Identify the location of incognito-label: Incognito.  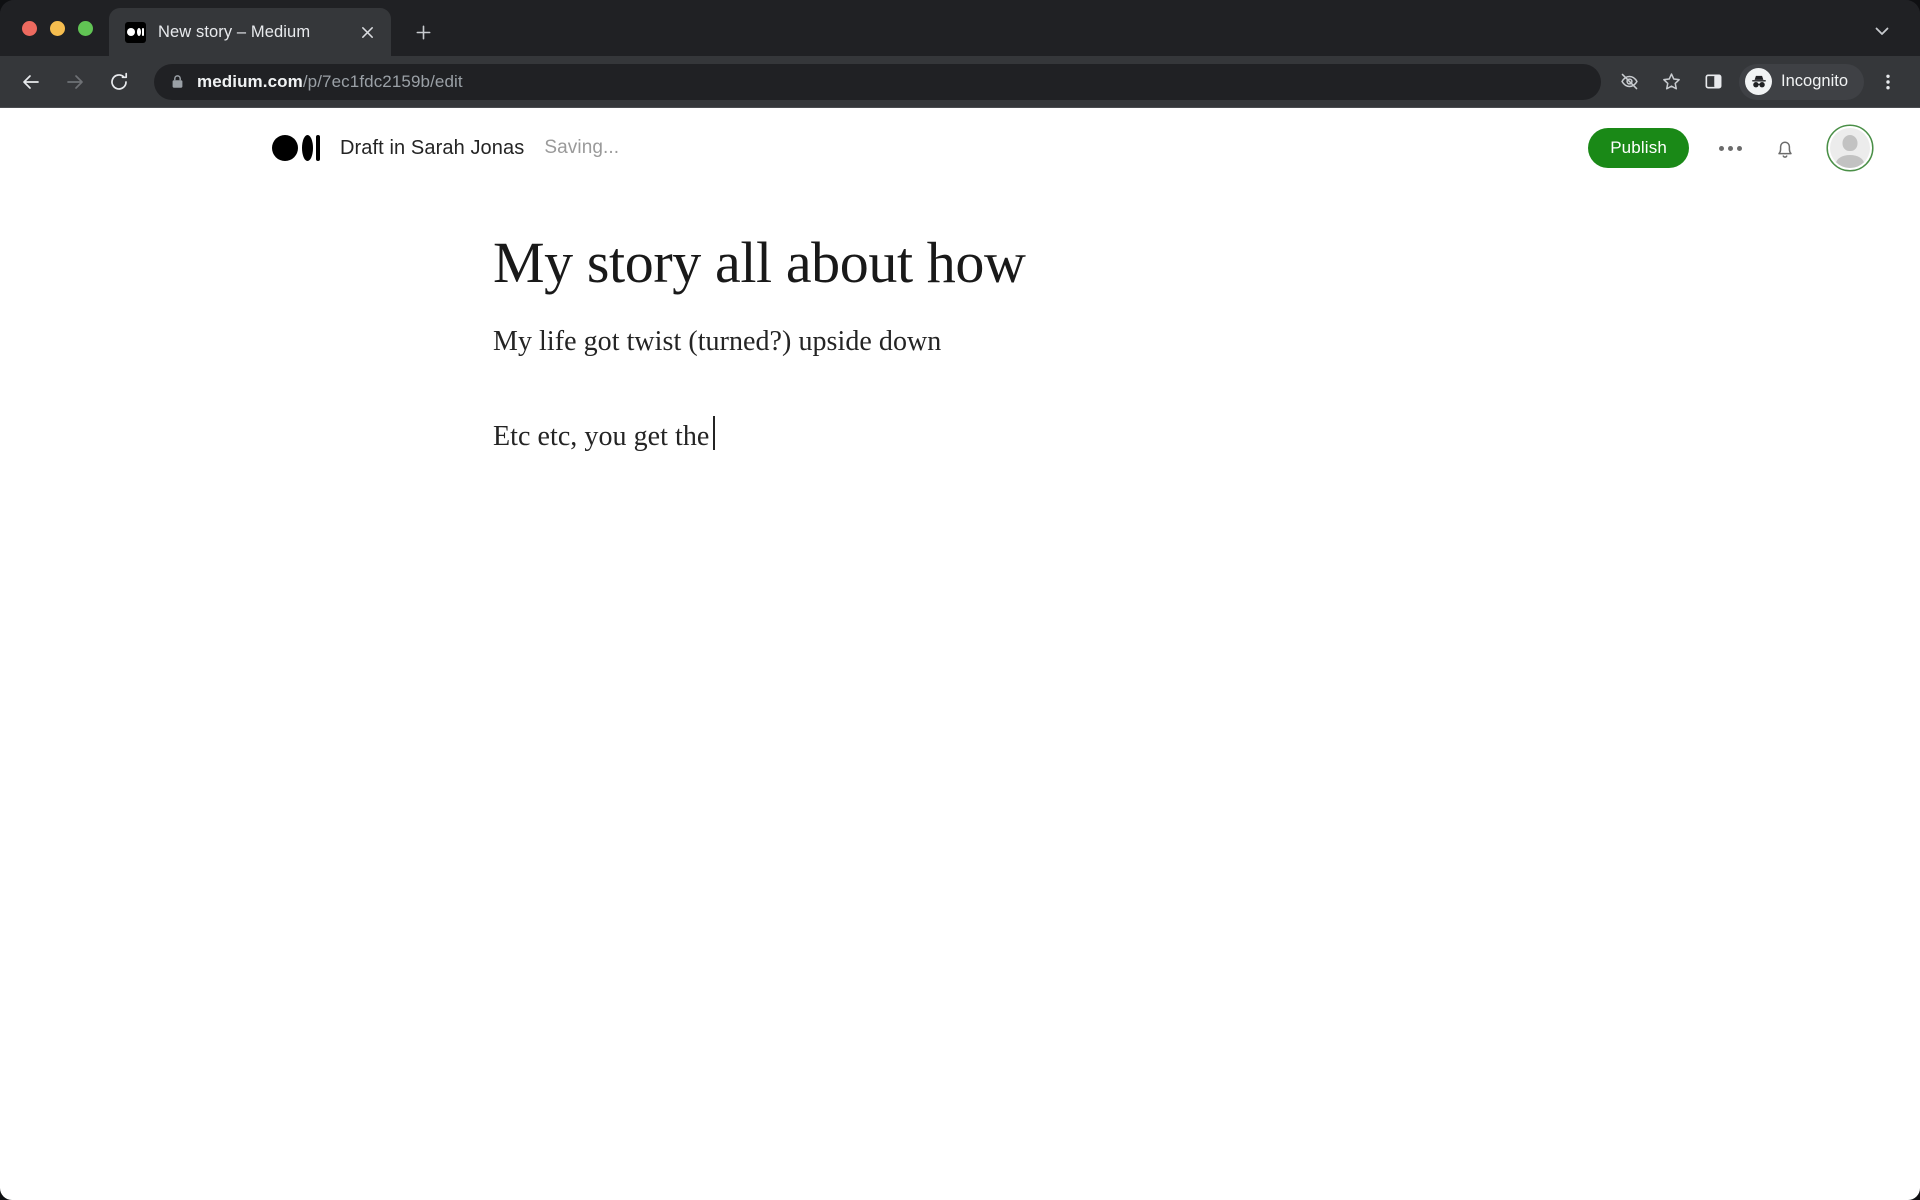
(1814, 81).